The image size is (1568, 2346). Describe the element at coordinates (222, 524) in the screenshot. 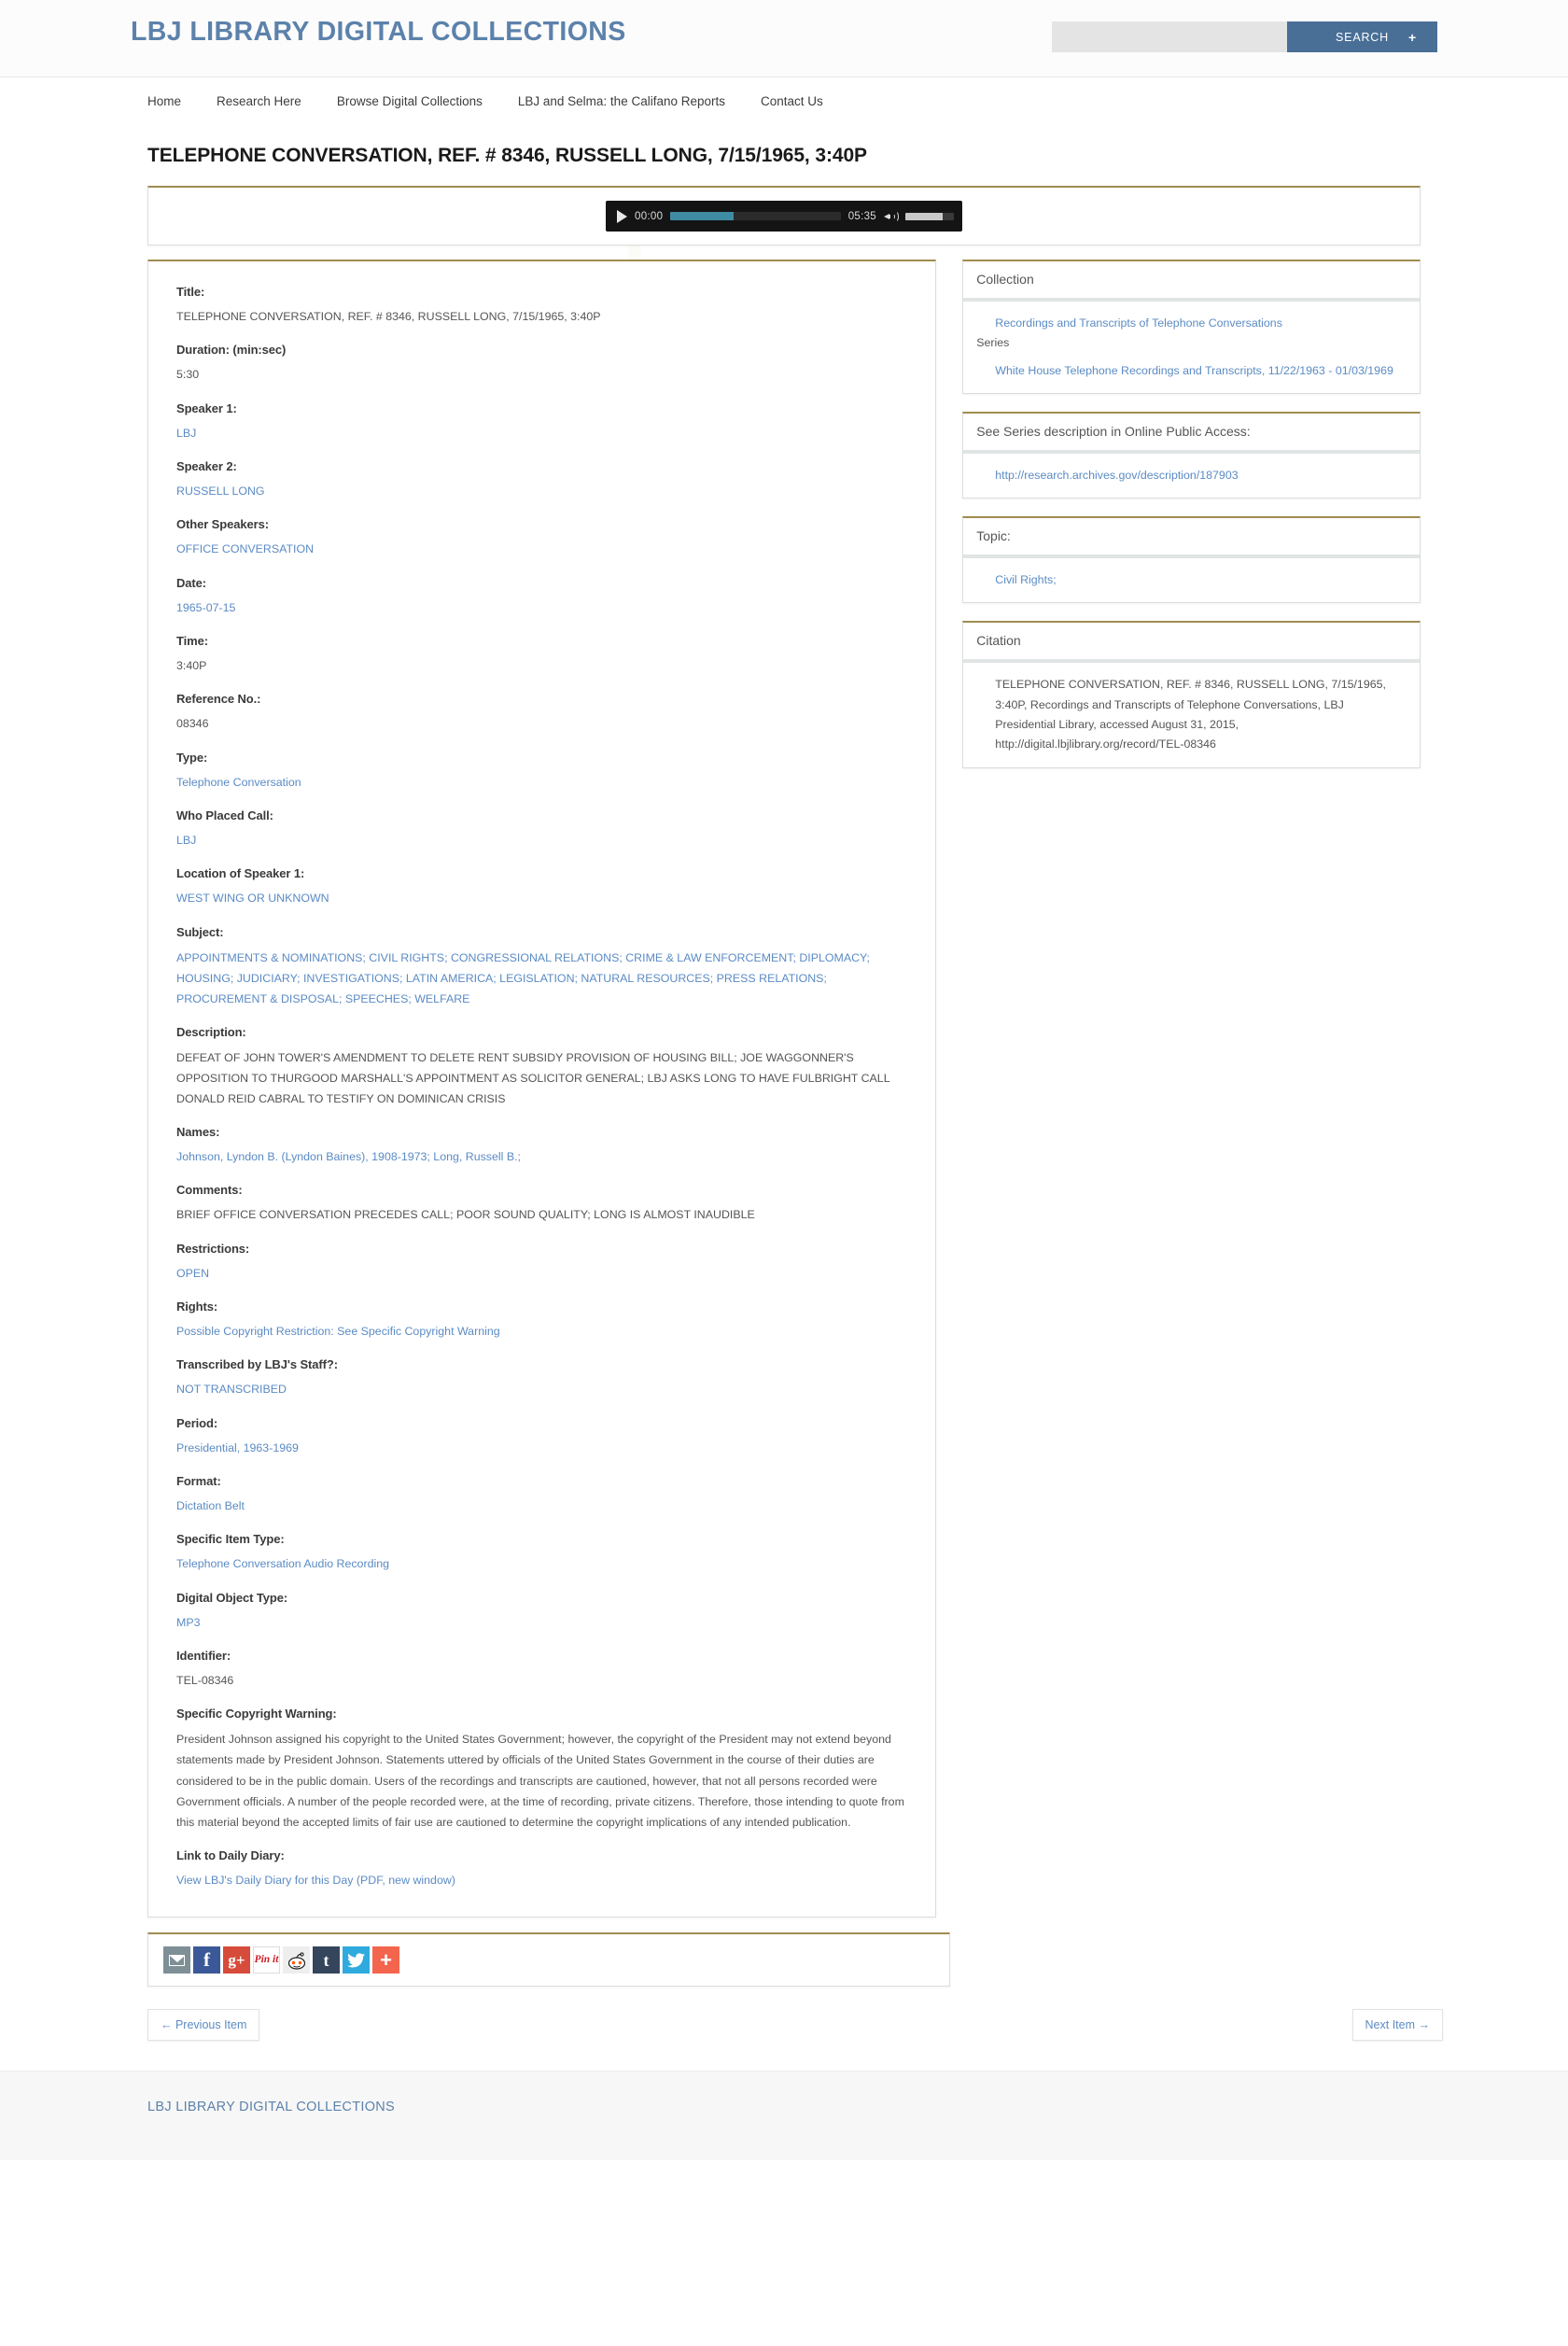

I see `field-label: Other Speakers:` at that location.